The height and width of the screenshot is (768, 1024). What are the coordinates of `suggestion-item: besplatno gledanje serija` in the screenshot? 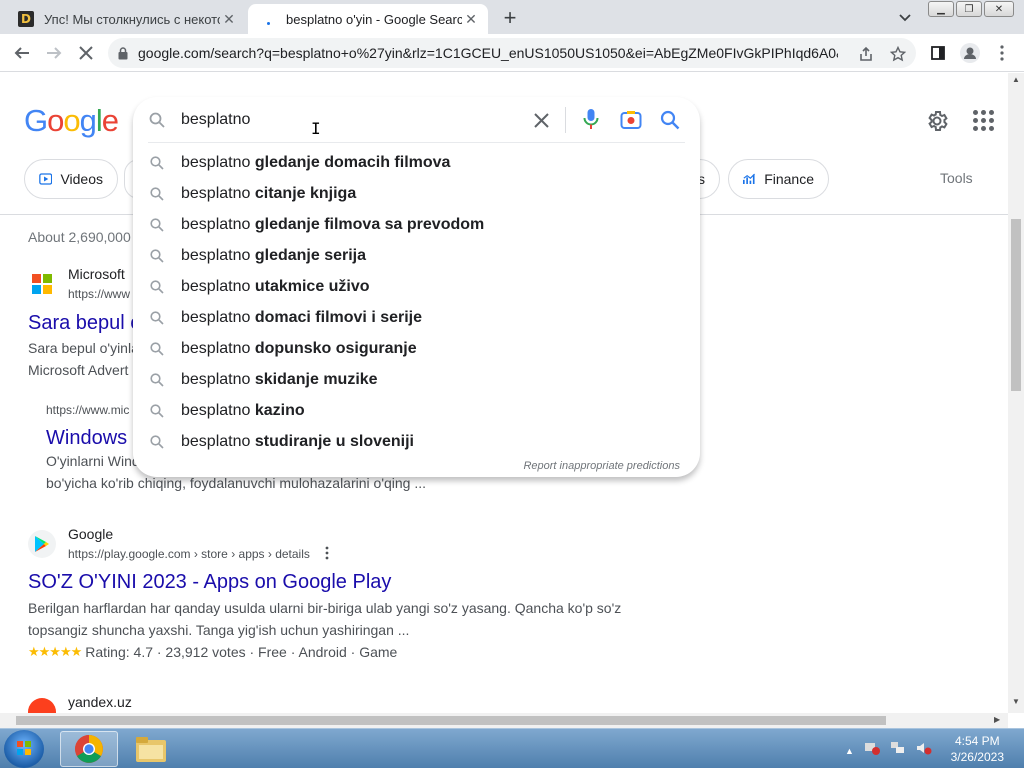 It's located at (416, 255).